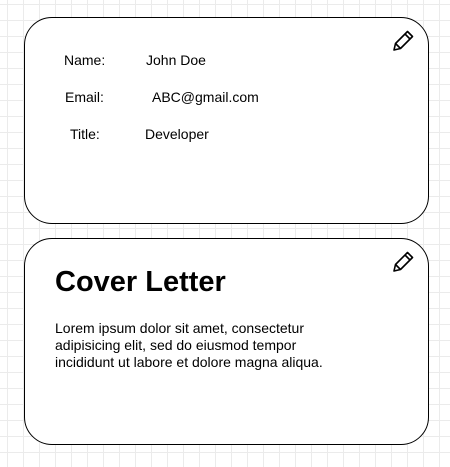  What do you see at coordinates (177, 134) in the screenshot?
I see `title-value: Developer` at bounding box center [177, 134].